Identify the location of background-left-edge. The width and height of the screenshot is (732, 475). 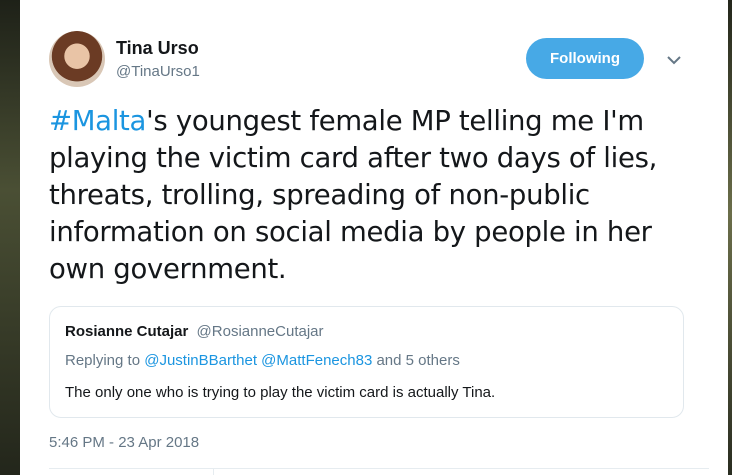
(10, 237).